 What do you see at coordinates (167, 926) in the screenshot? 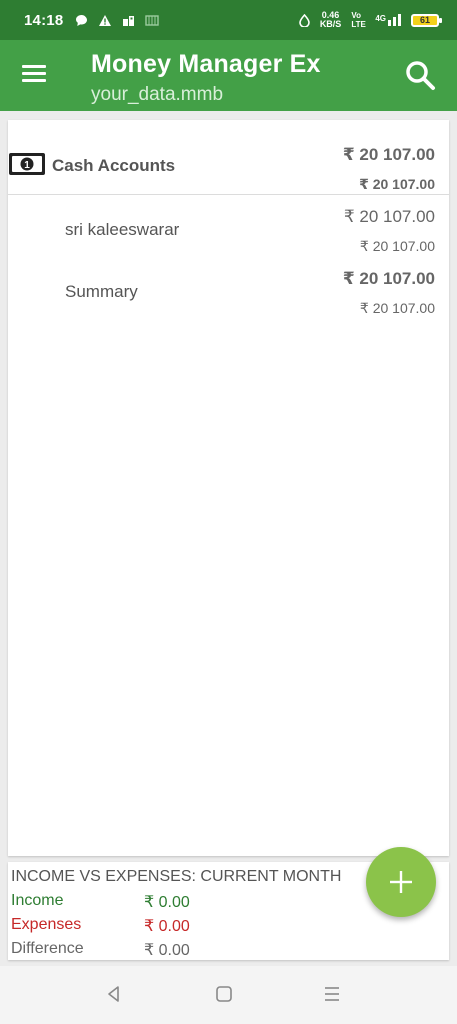
I see `expenses-value: ₹ 0.00` at bounding box center [167, 926].